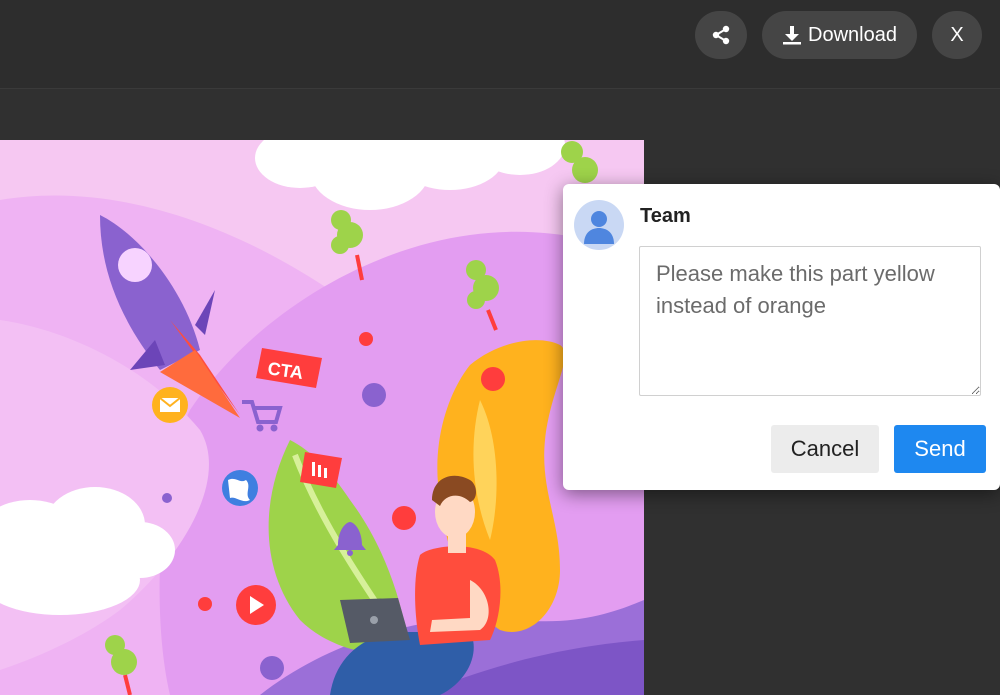 The image size is (1000, 695). Describe the element at coordinates (256, 605) in the screenshot. I see `play-icon` at that location.